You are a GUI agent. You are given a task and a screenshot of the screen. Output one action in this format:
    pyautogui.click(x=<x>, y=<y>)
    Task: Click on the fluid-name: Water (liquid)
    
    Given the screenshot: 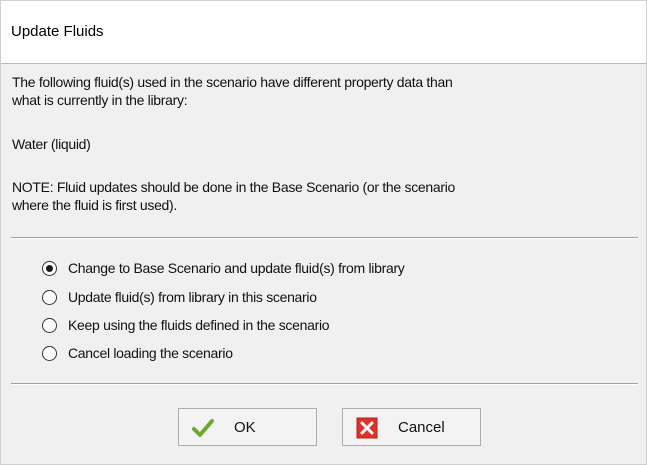 What is the action you would take?
    pyautogui.click(x=51, y=144)
    